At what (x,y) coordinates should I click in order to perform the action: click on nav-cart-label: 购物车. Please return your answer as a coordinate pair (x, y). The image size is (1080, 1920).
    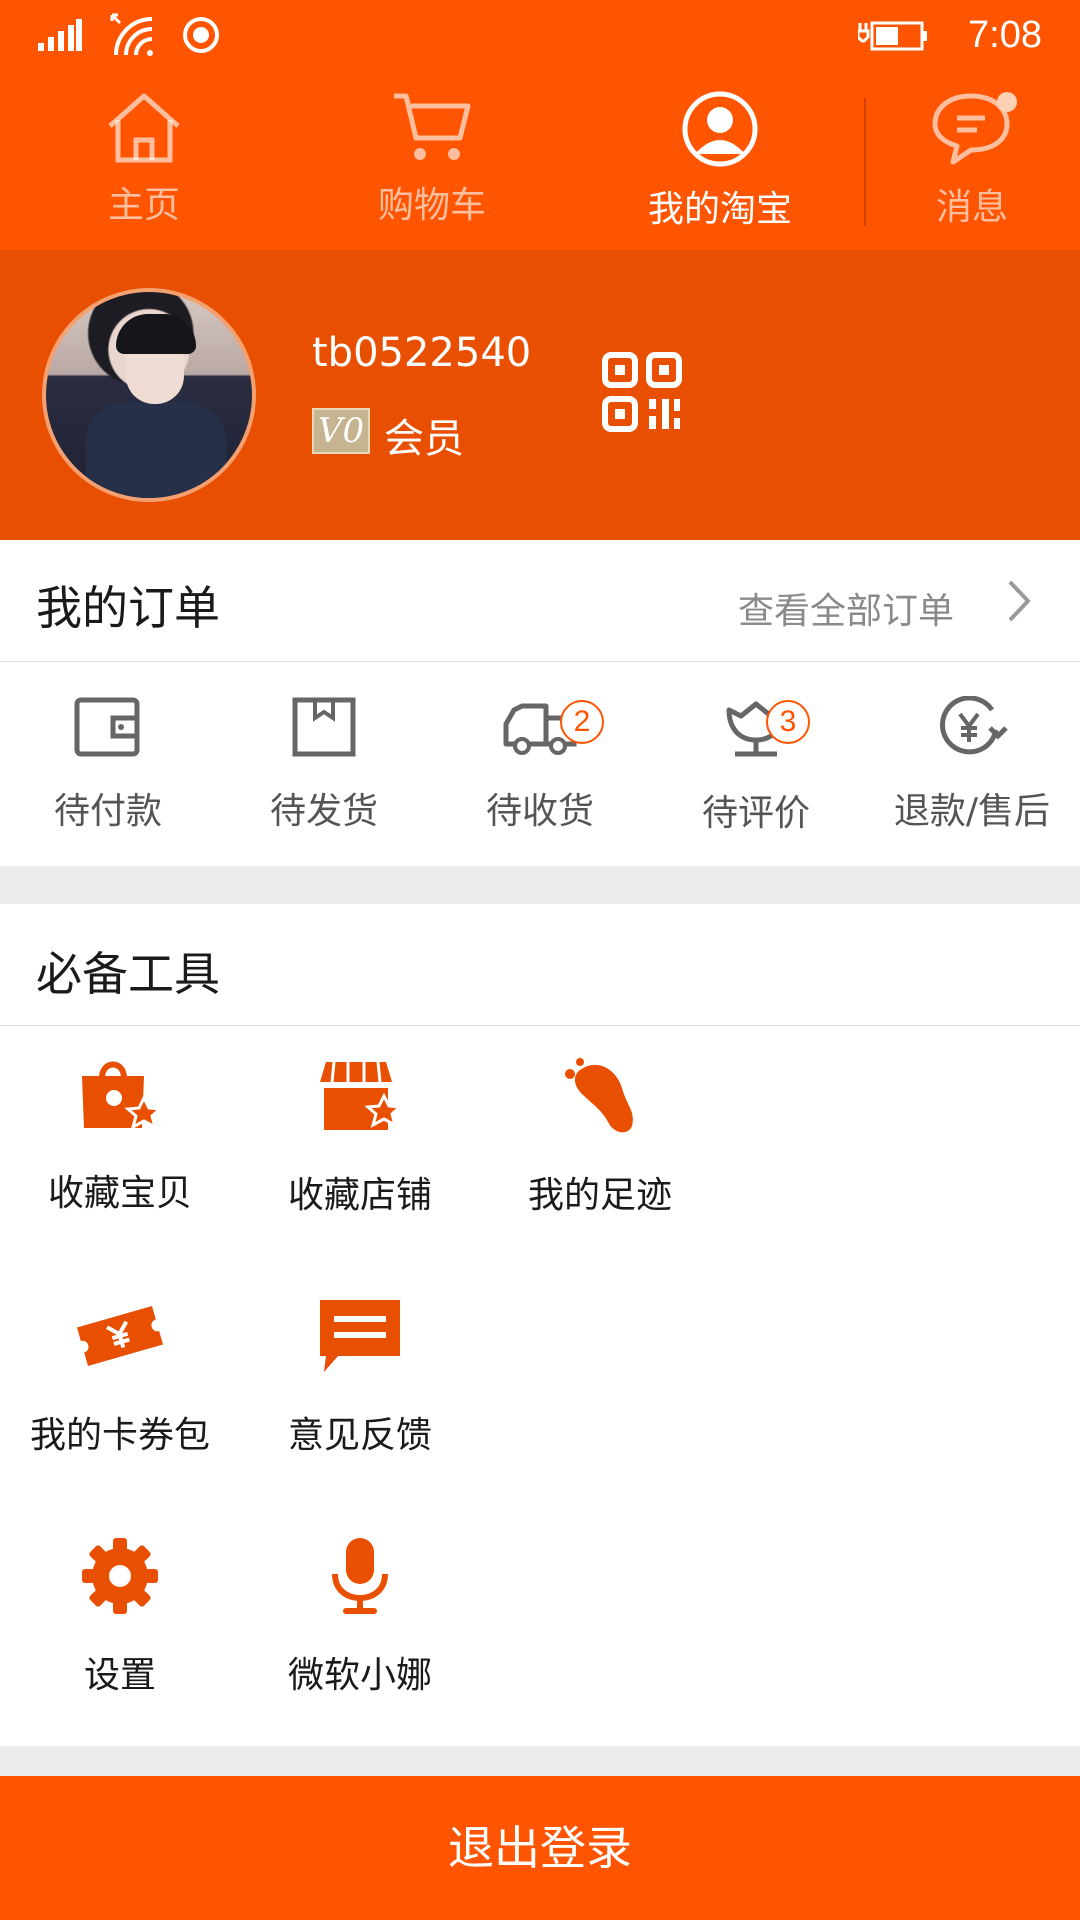
    Looking at the image, I should click on (431, 205).